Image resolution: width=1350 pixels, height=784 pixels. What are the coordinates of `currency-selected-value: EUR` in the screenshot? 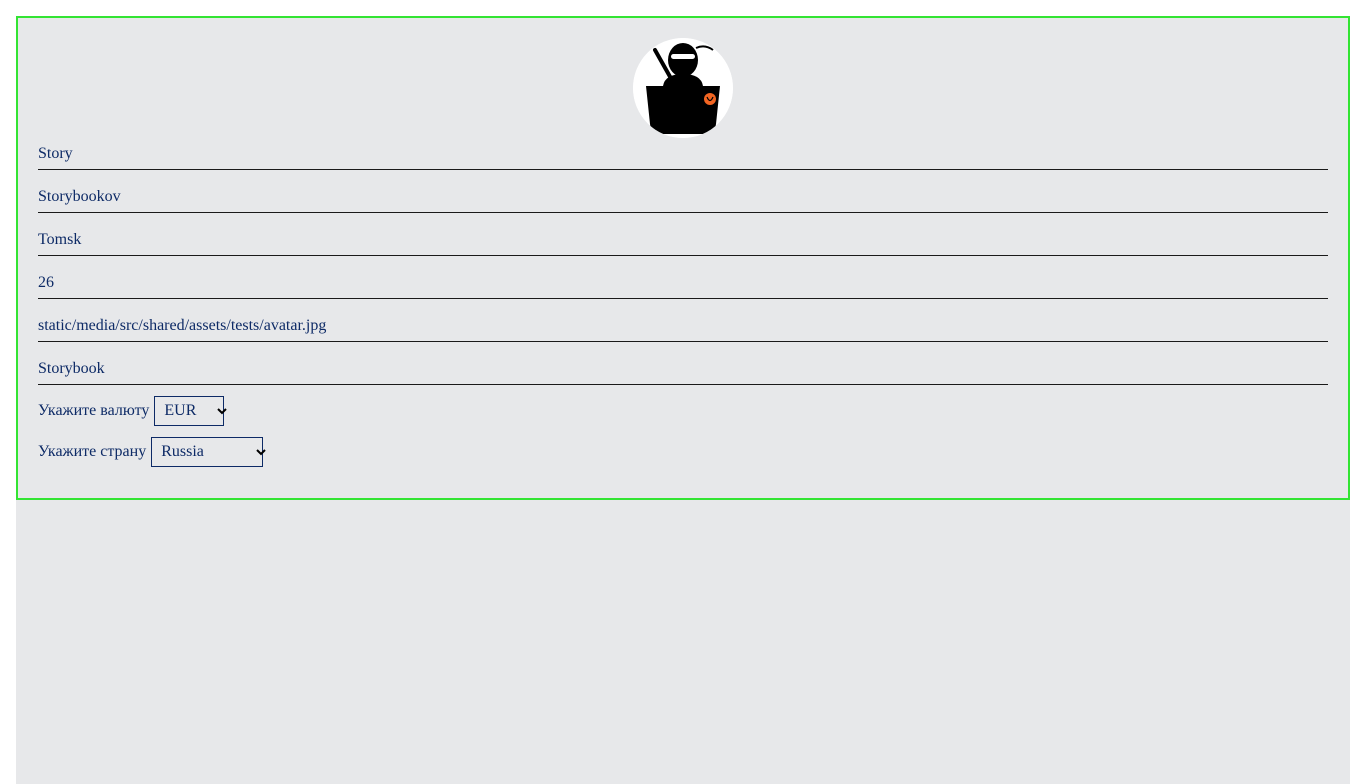 It's located at (180, 410).